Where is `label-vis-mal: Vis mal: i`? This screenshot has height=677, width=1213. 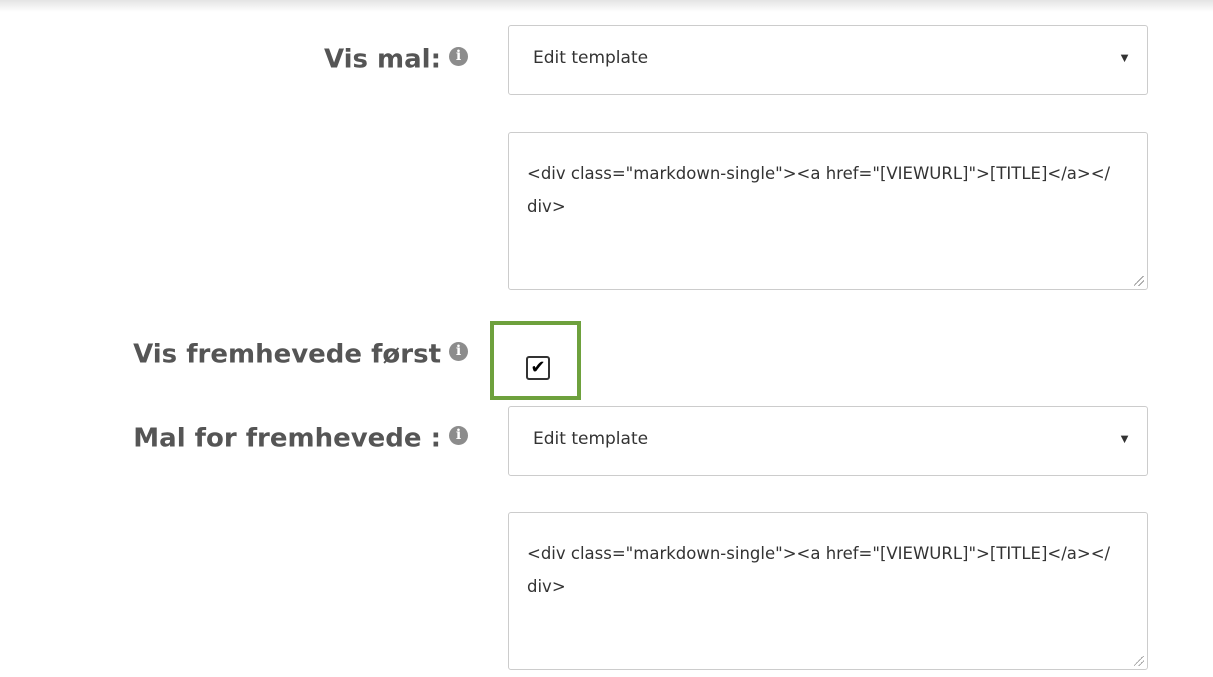 label-vis-mal: Vis mal: i is located at coordinates (396, 59).